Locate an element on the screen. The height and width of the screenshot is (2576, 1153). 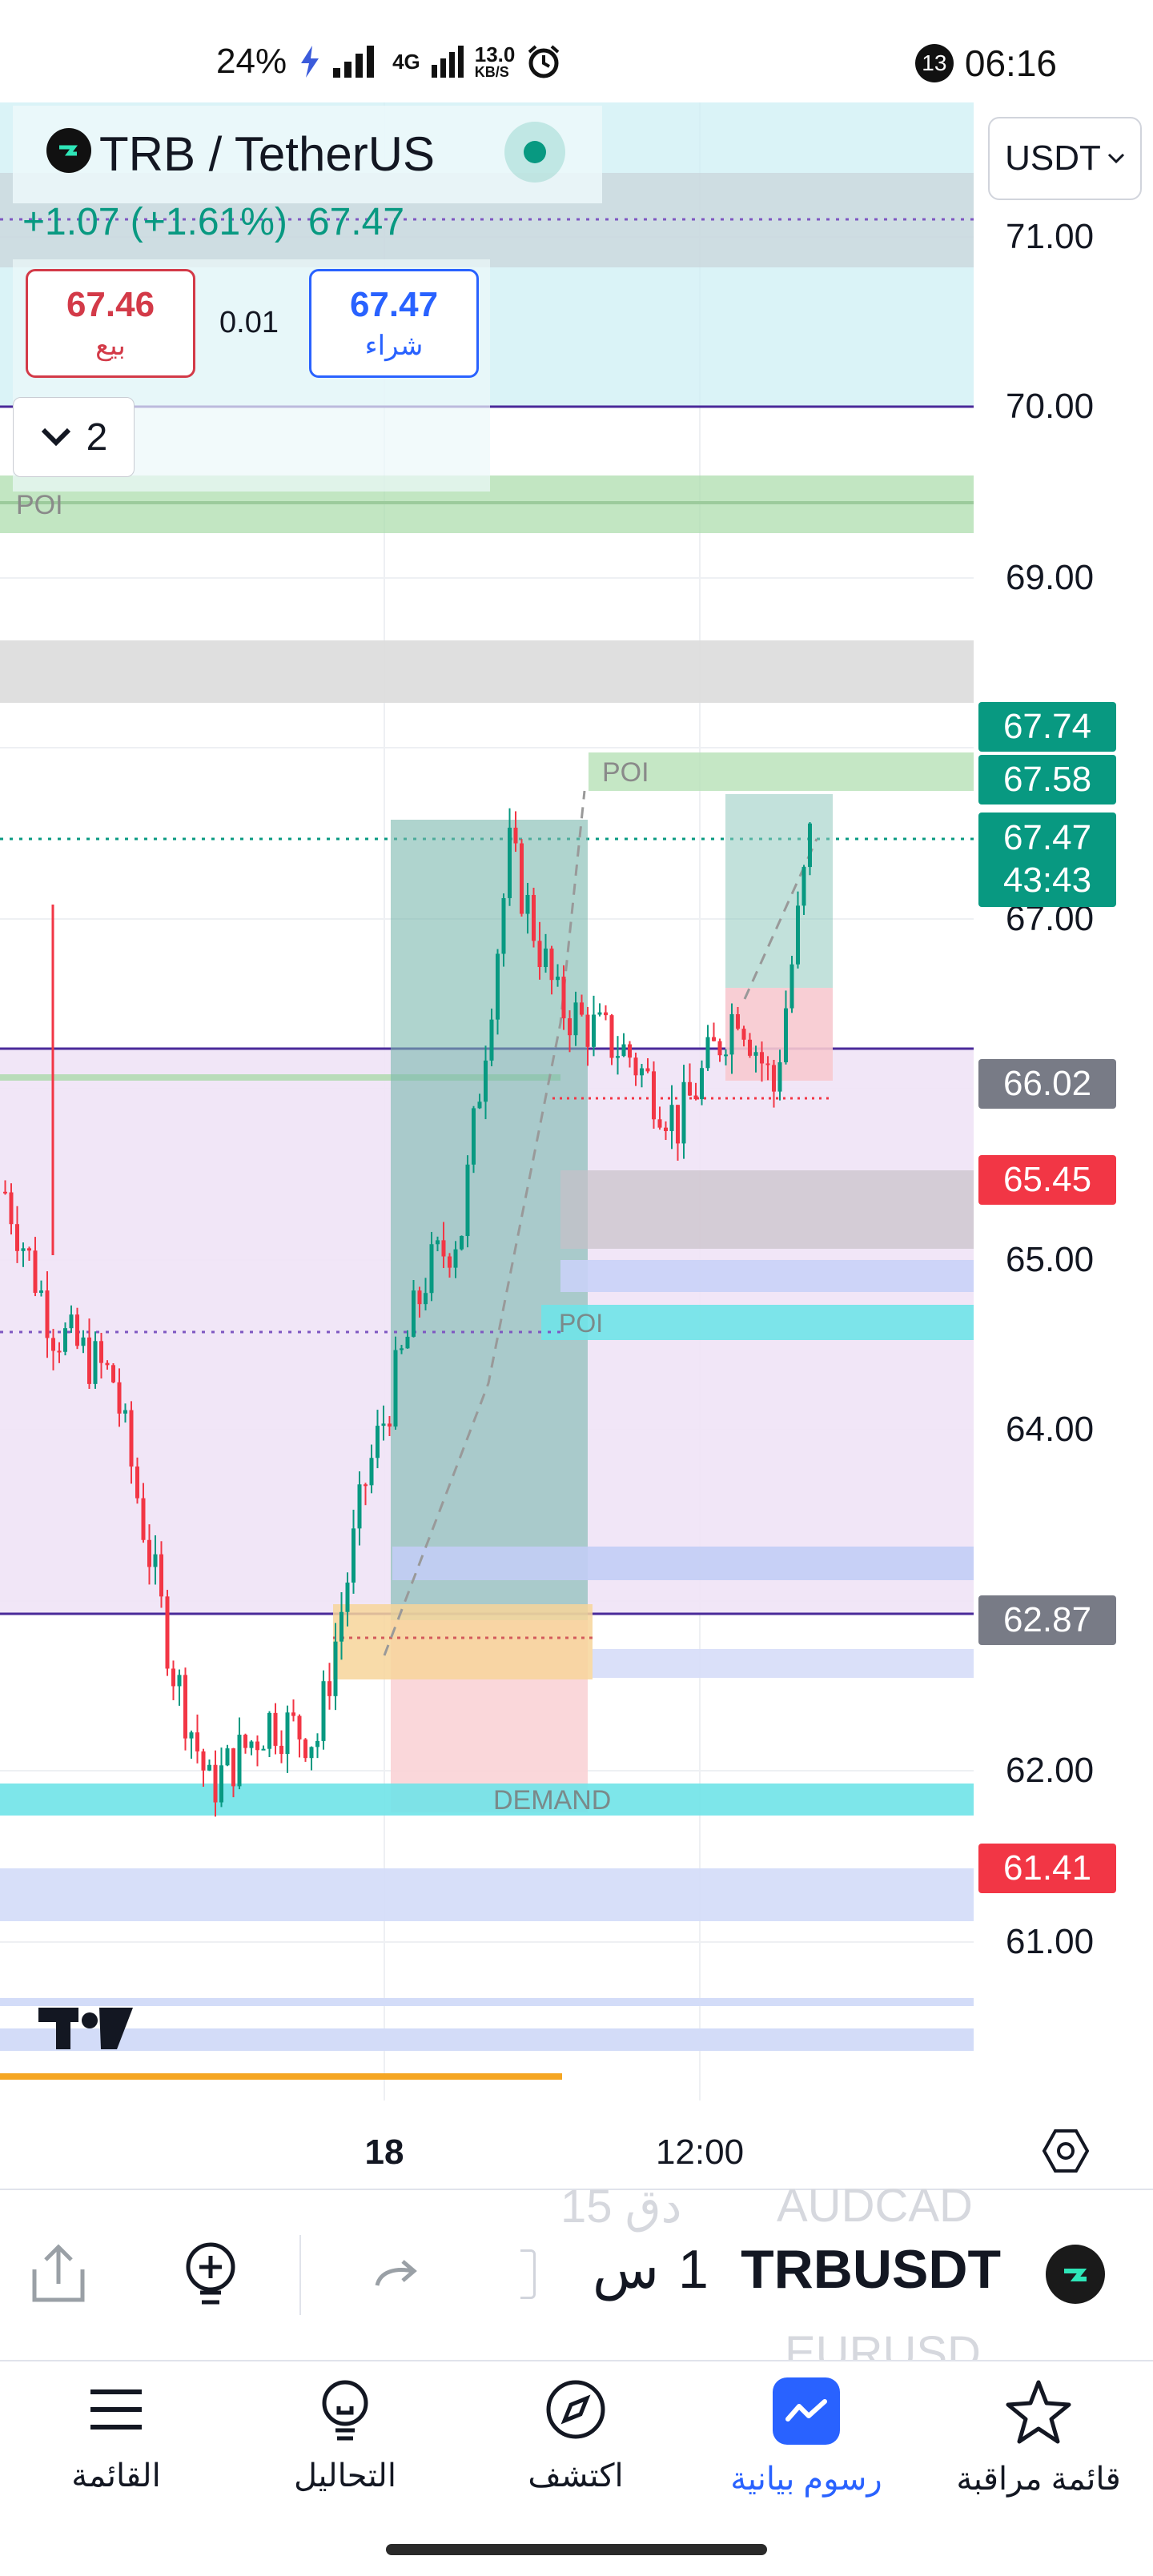
sell-button: 67.46 بيع is located at coordinates (110, 324).